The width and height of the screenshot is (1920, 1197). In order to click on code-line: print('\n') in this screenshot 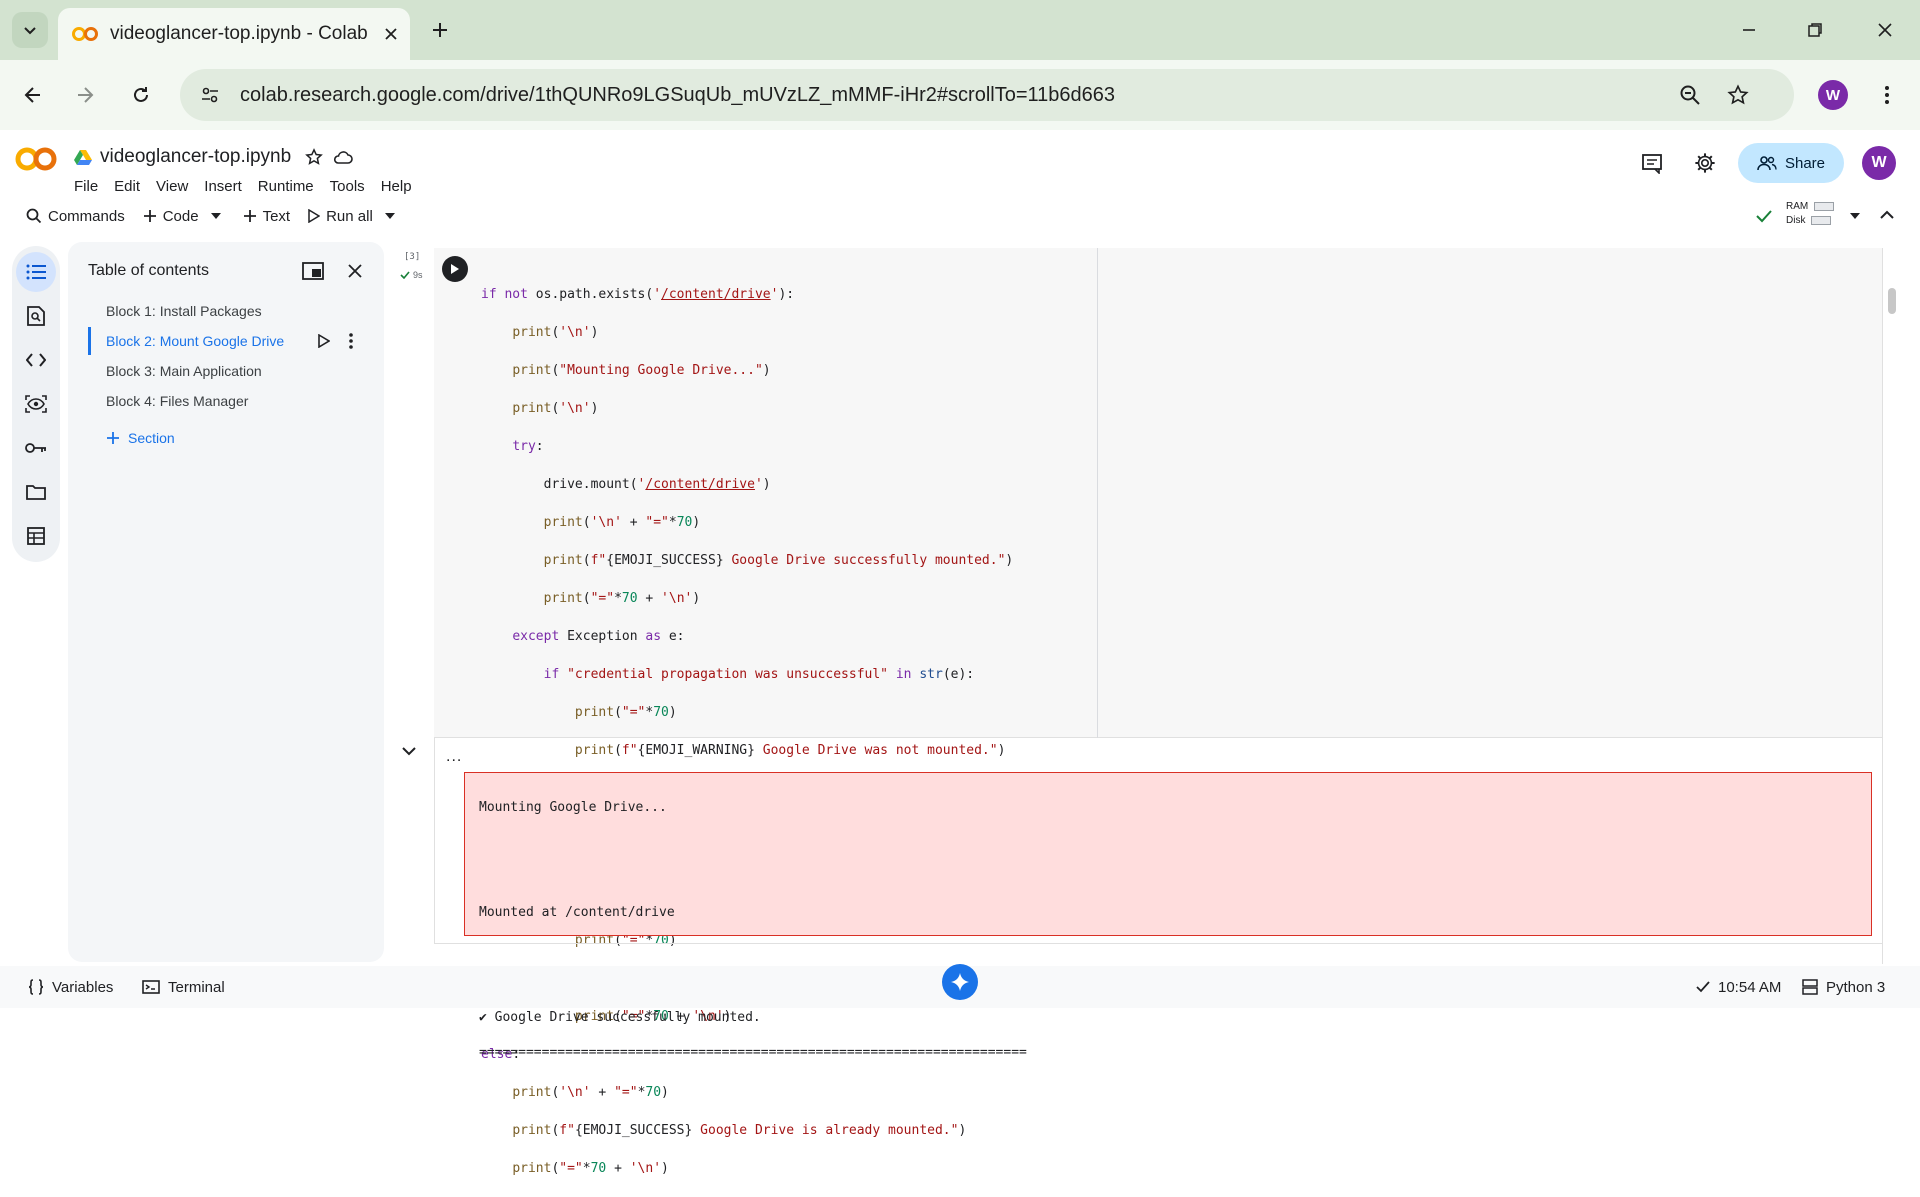, I will do `click(555, 332)`.